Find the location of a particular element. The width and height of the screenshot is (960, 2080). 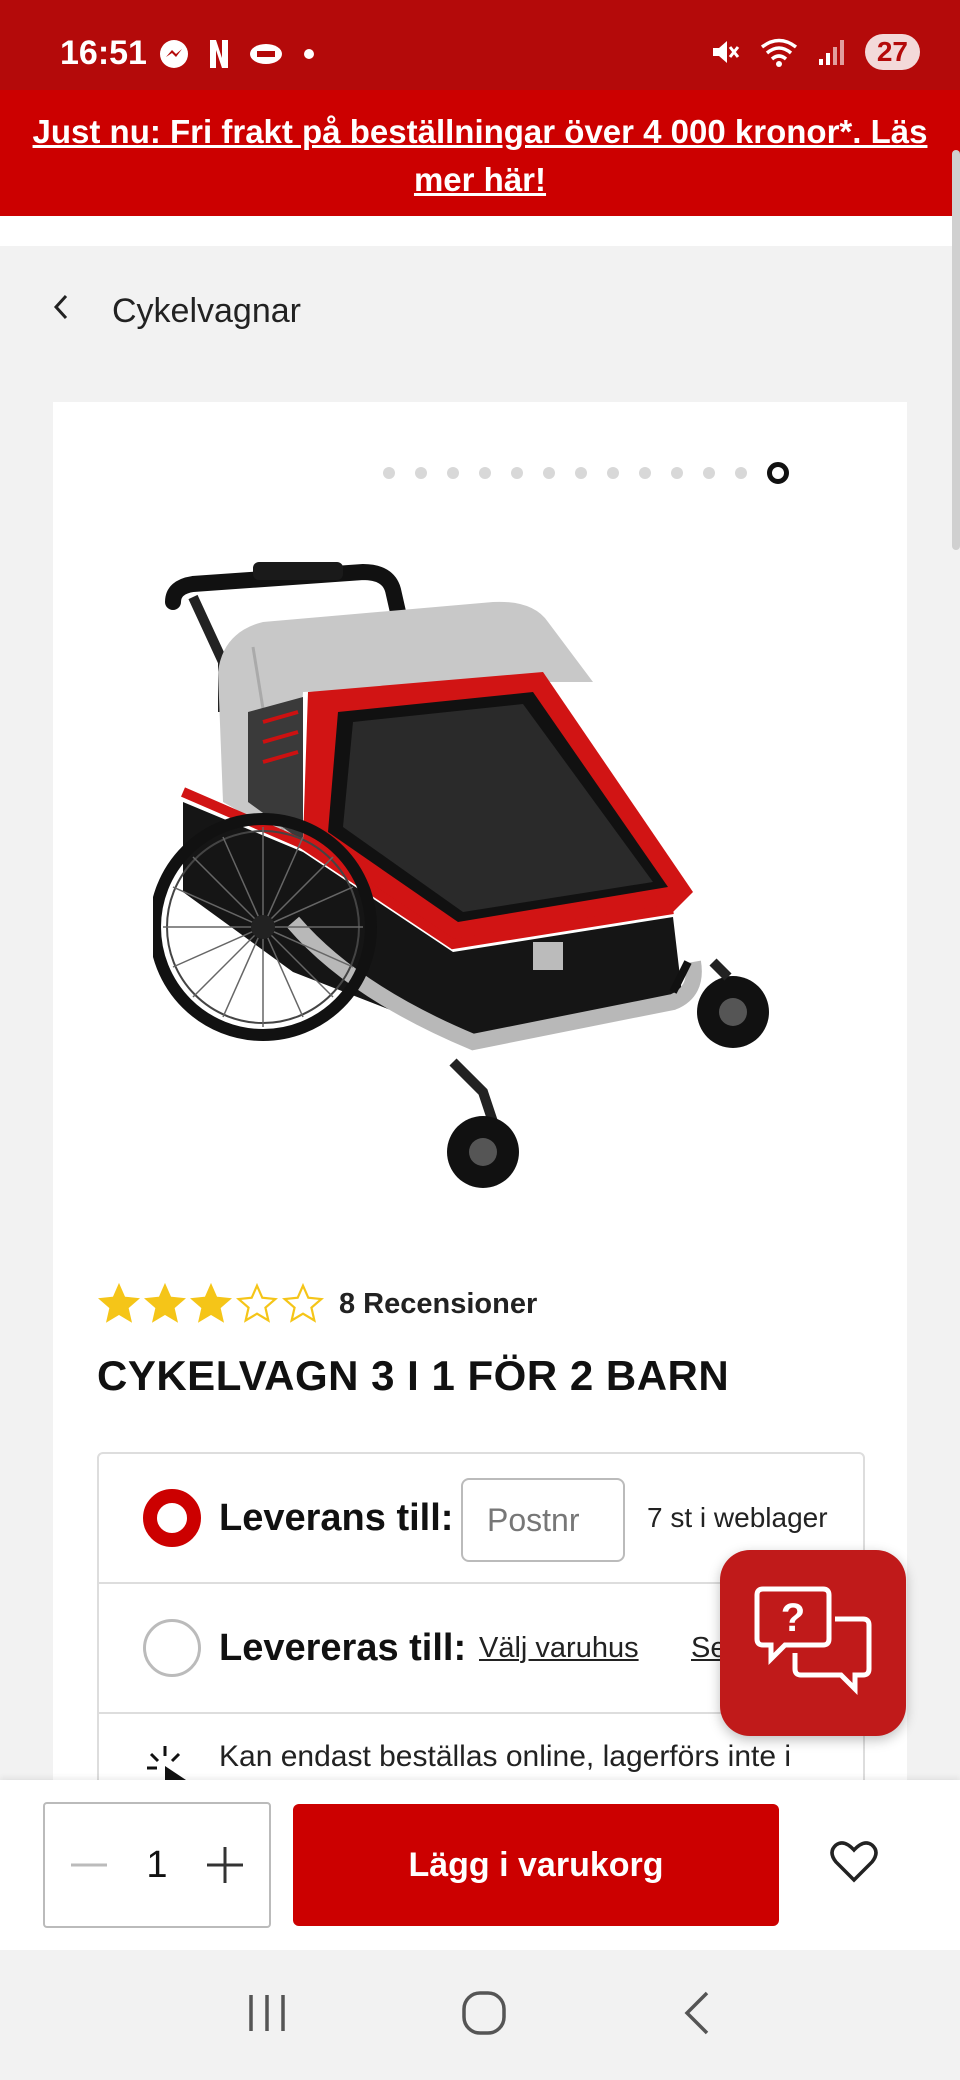

status-icons-left is located at coordinates (237, 54).